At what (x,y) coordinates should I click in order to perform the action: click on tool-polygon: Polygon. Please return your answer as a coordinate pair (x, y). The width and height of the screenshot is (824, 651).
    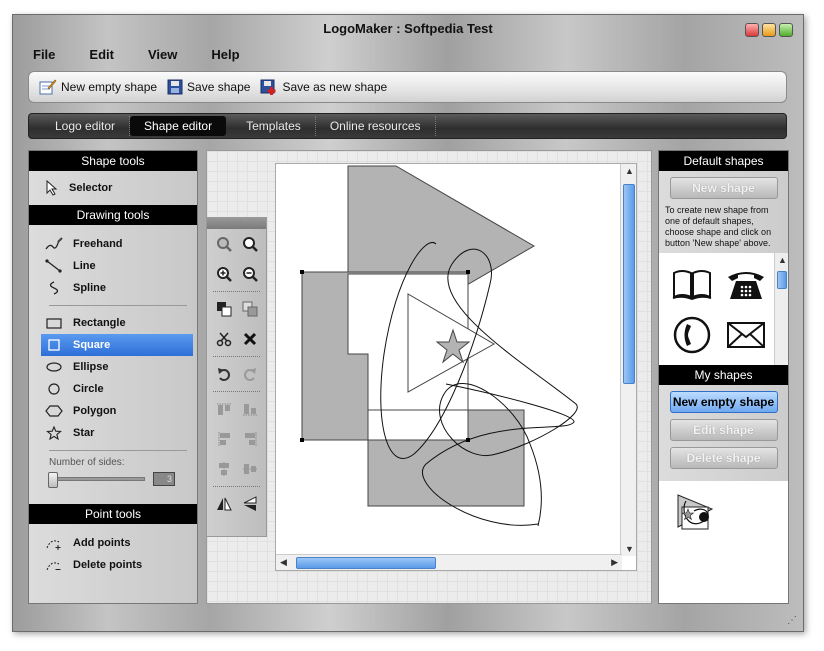
    Looking at the image, I should click on (113, 411).